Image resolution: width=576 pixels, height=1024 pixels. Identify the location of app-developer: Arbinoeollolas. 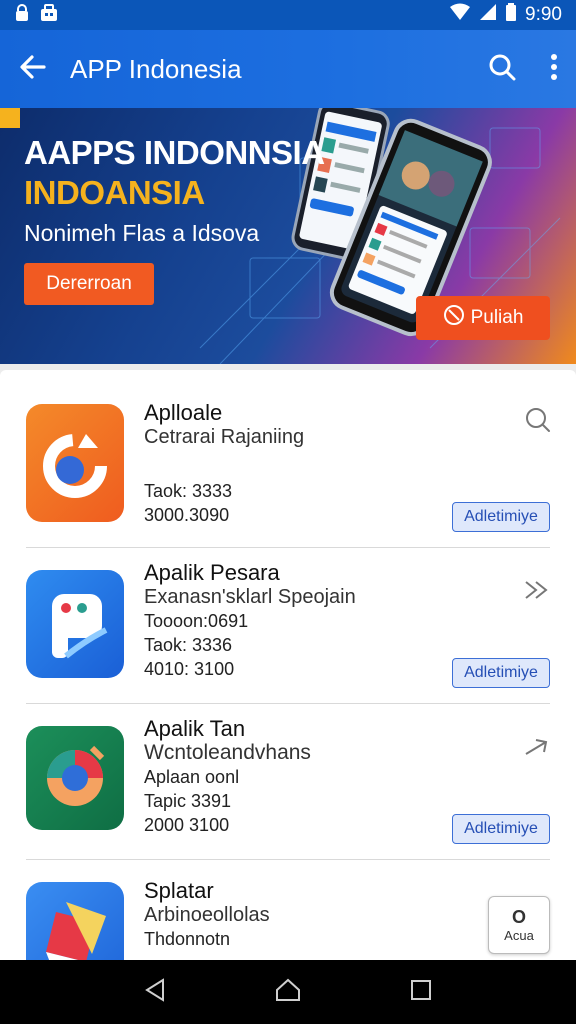
(207, 915).